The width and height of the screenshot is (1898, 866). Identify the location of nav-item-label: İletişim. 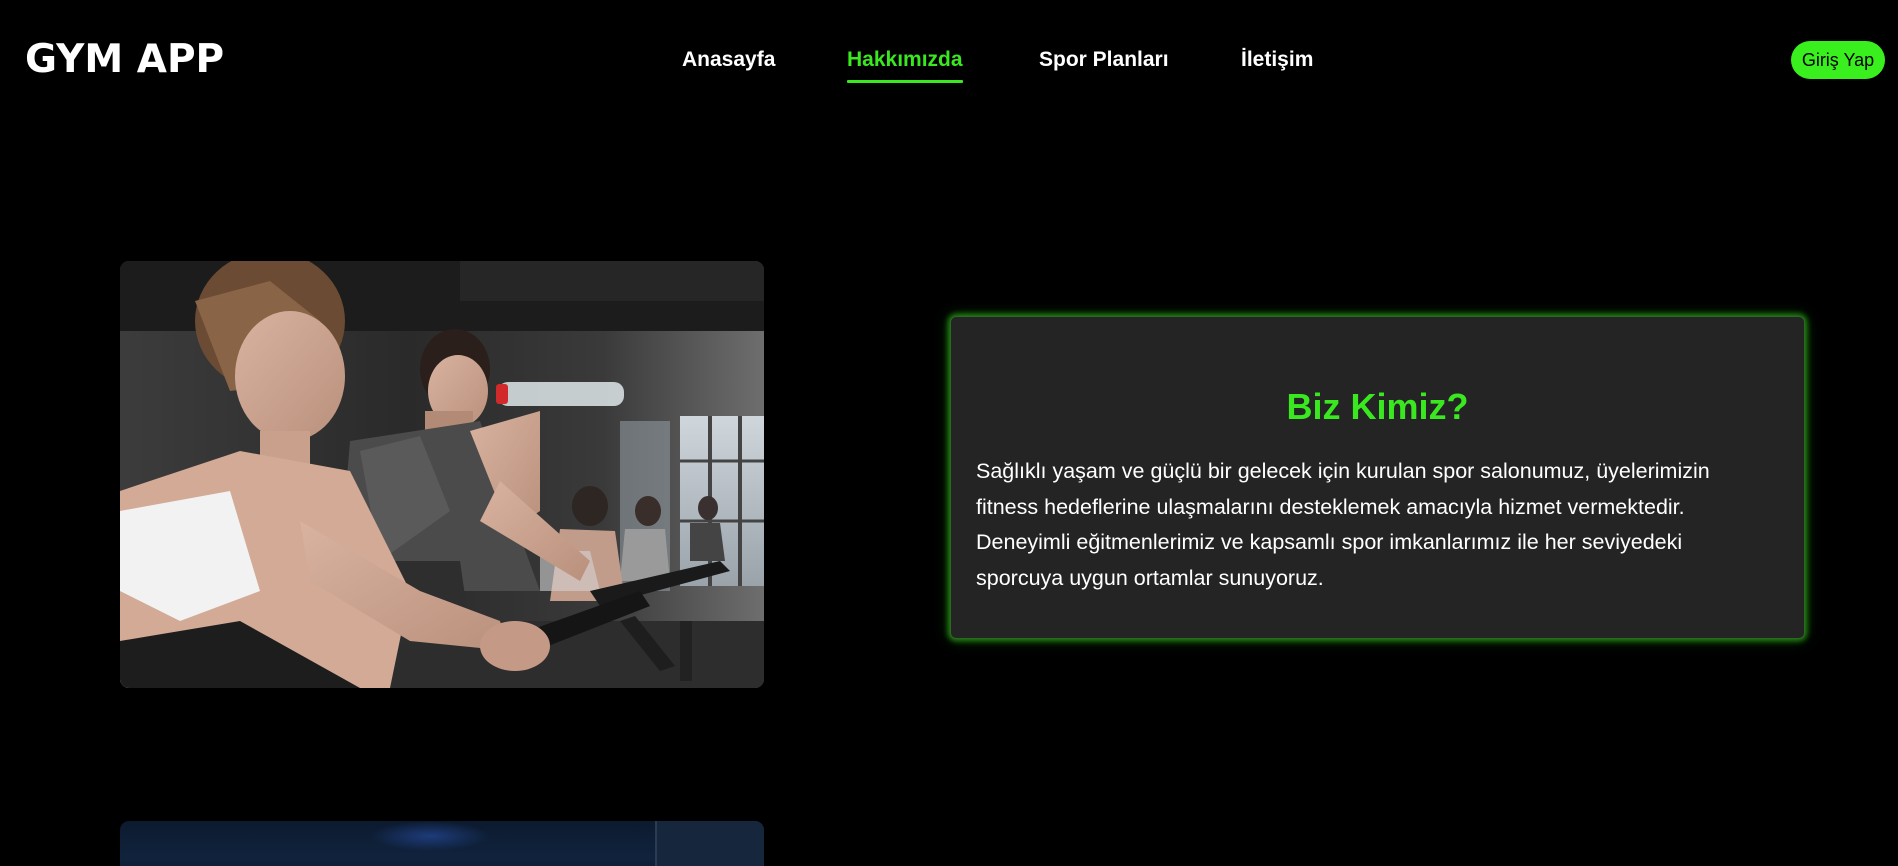
(1277, 59).